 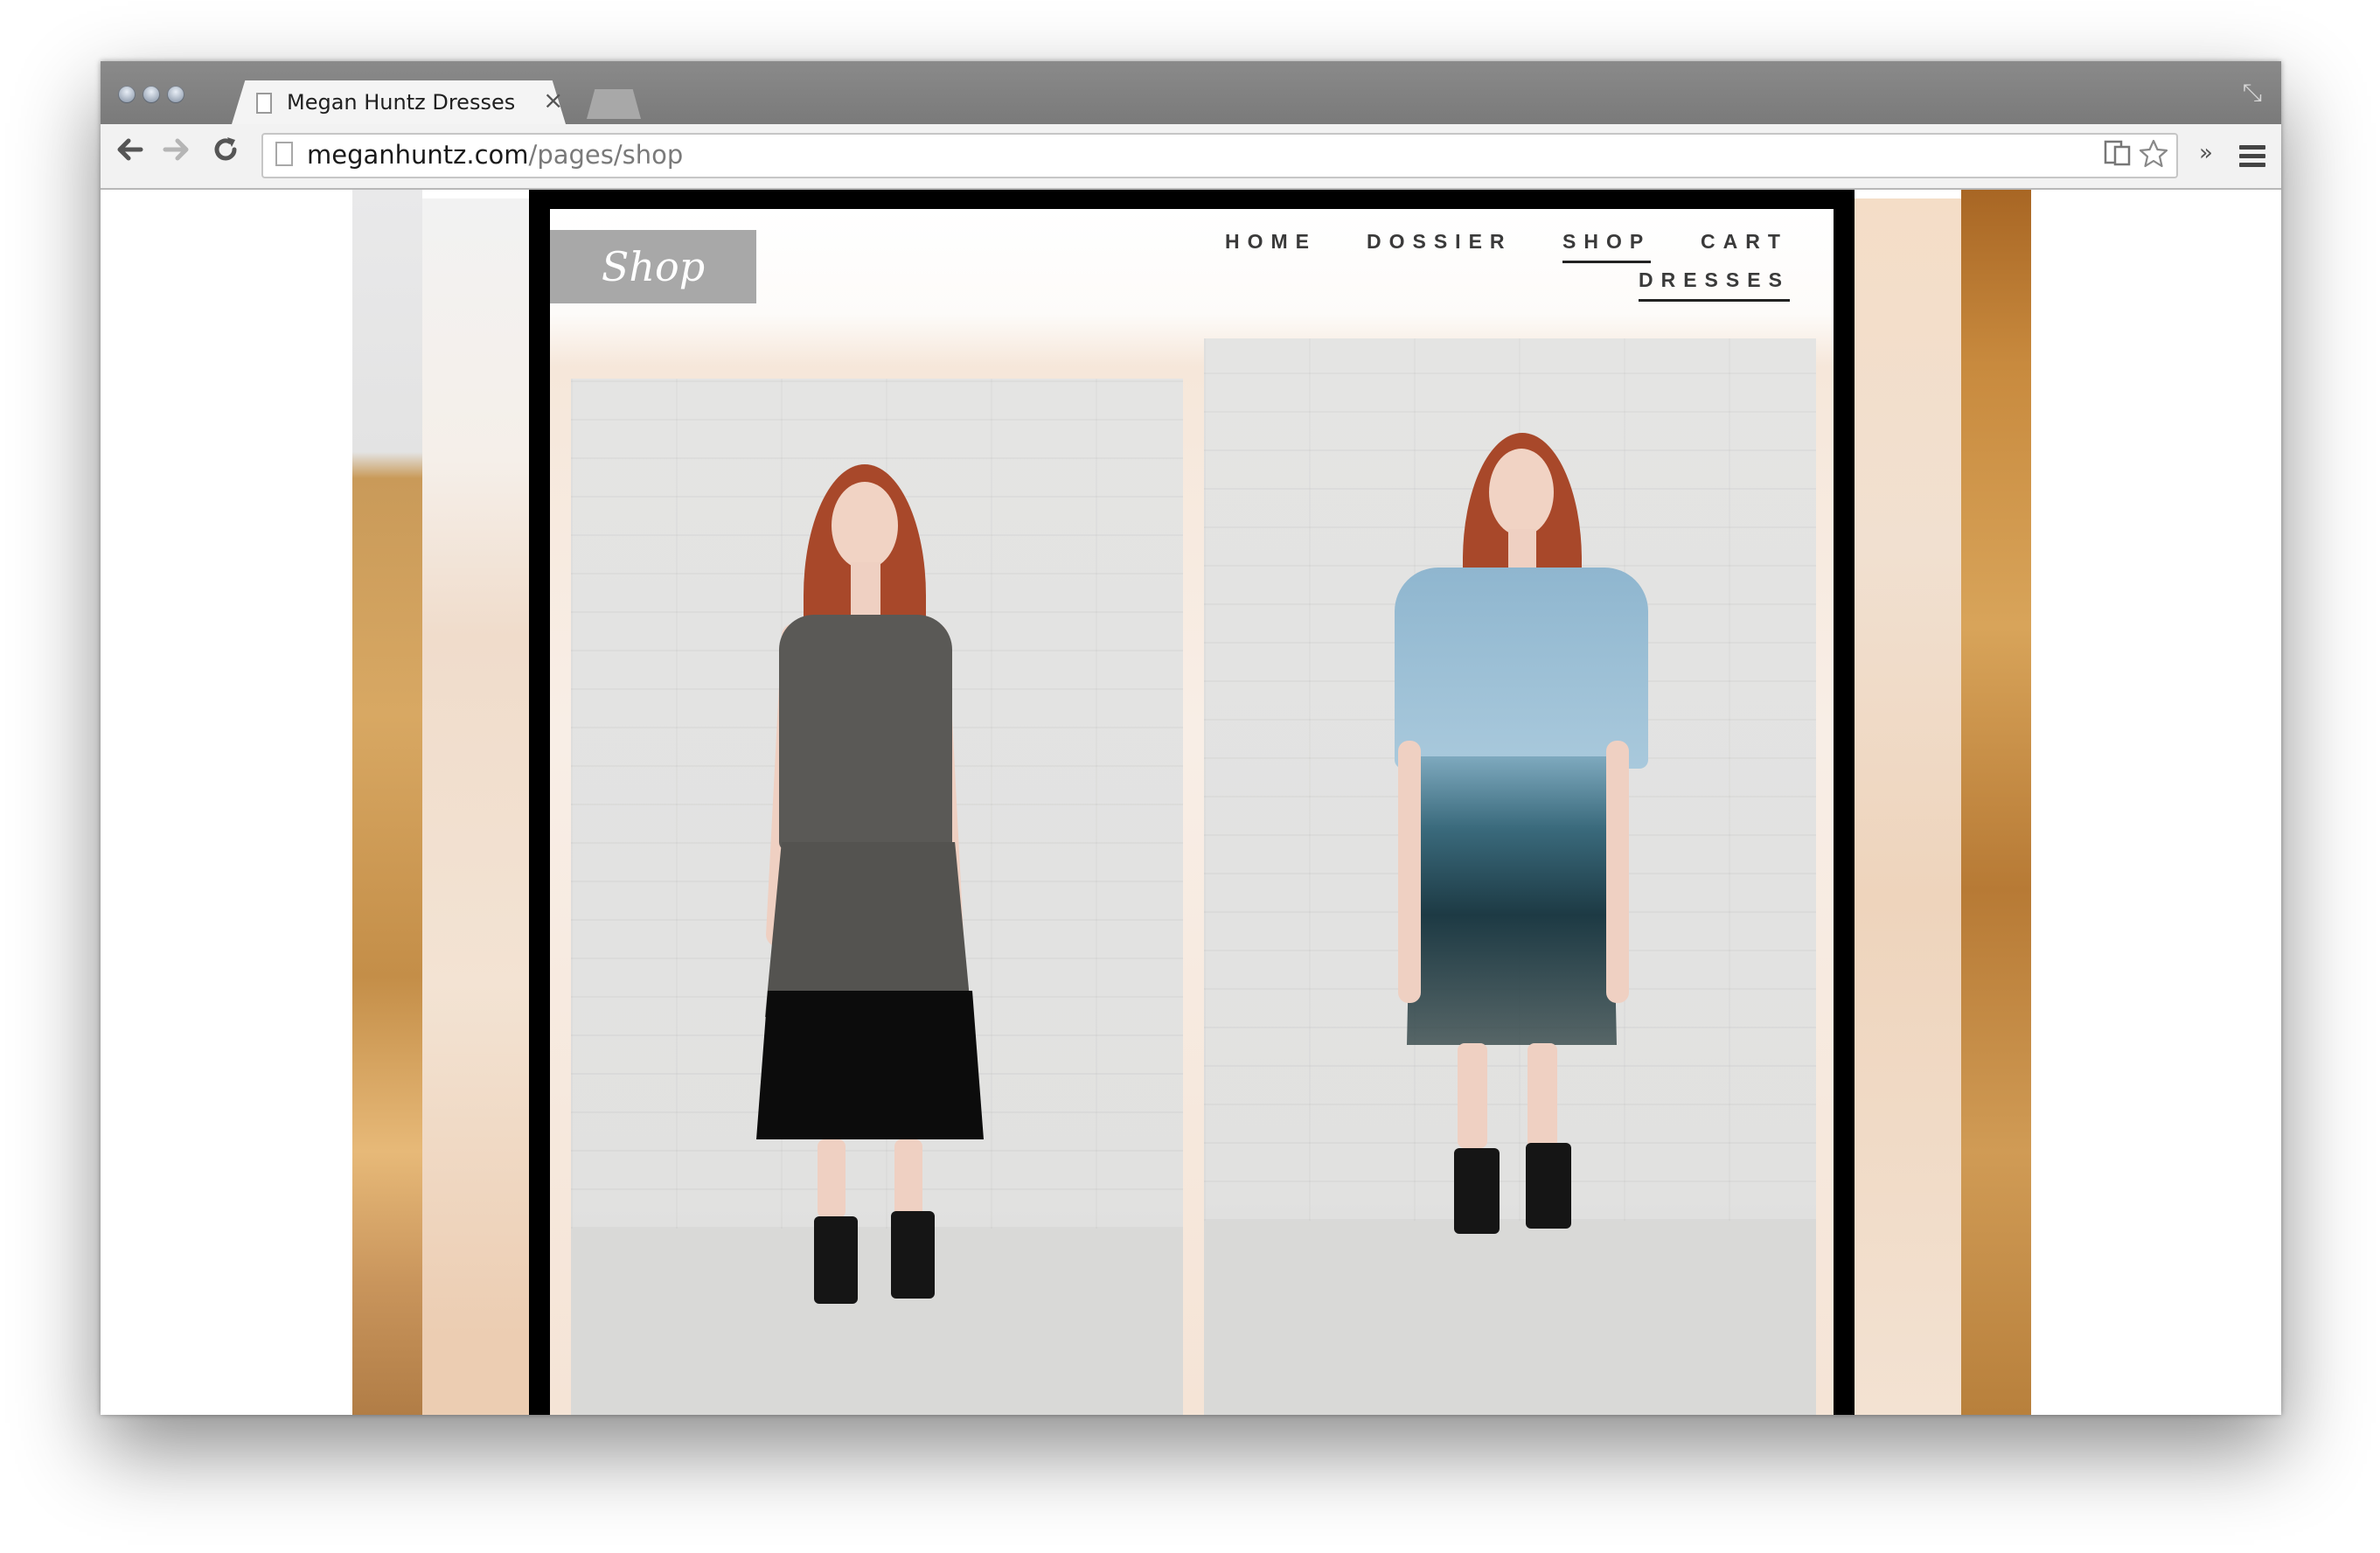 I want to click on reload-icon, so click(x=225, y=149).